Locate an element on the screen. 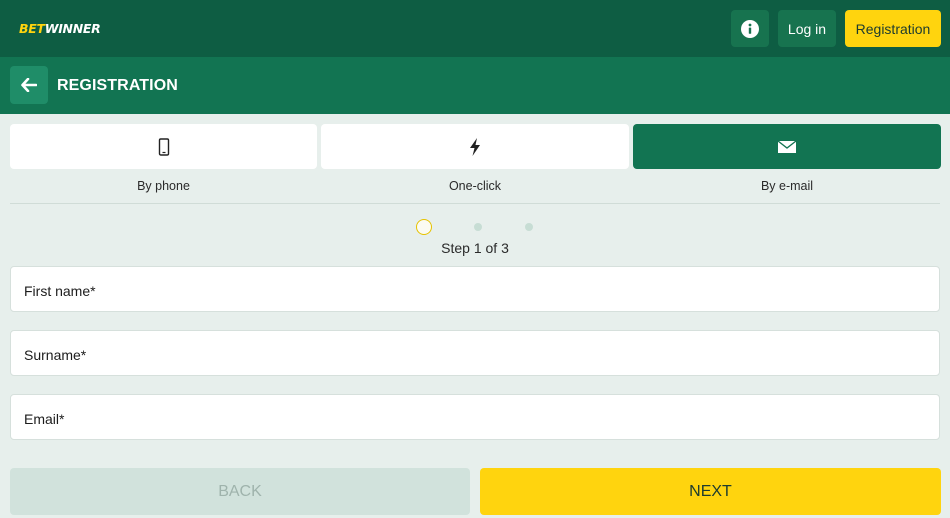 The height and width of the screenshot is (518, 950). lightning-icon is located at coordinates (475, 146).